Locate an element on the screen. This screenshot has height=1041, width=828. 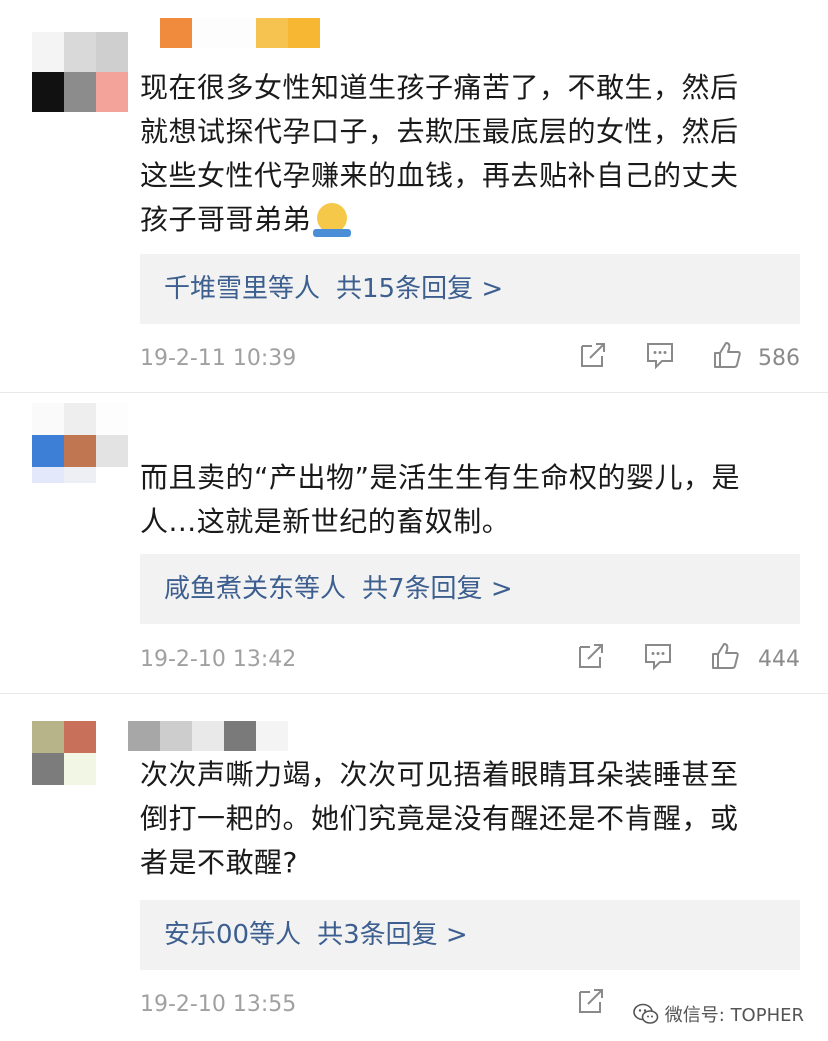
reply-count-link: 共3条回复 > is located at coordinates (392, 935).